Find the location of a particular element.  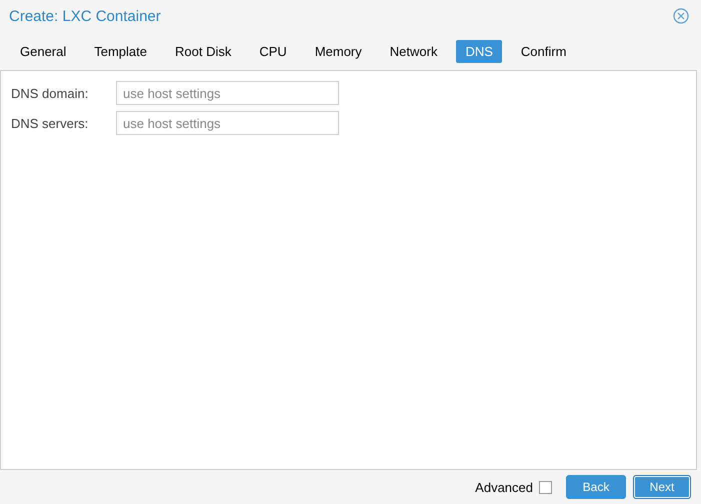

window-title: Create: LXC Container is located at coordinates (85, 16).